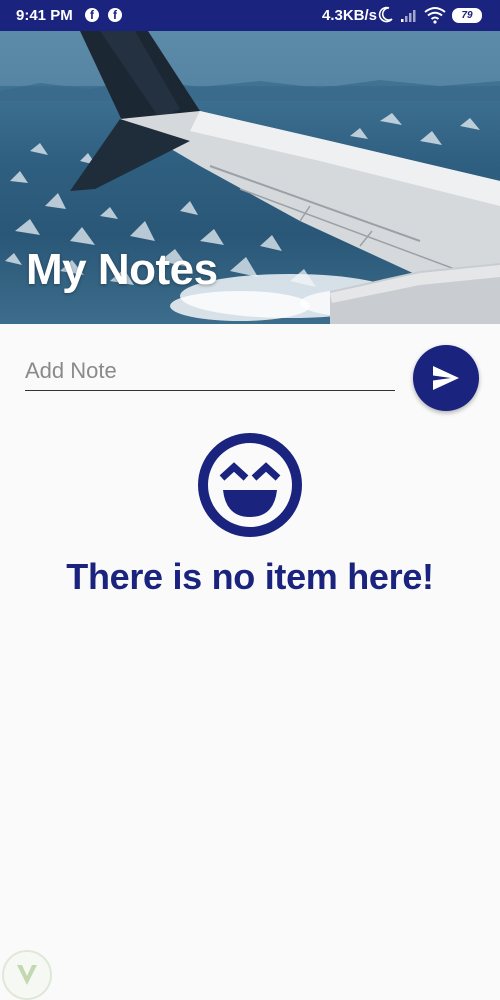 This screenshot has width=500, height=1000. Describe the element at coordinates (210, 371) in the screenshot. I see `add-note-input` at that location.